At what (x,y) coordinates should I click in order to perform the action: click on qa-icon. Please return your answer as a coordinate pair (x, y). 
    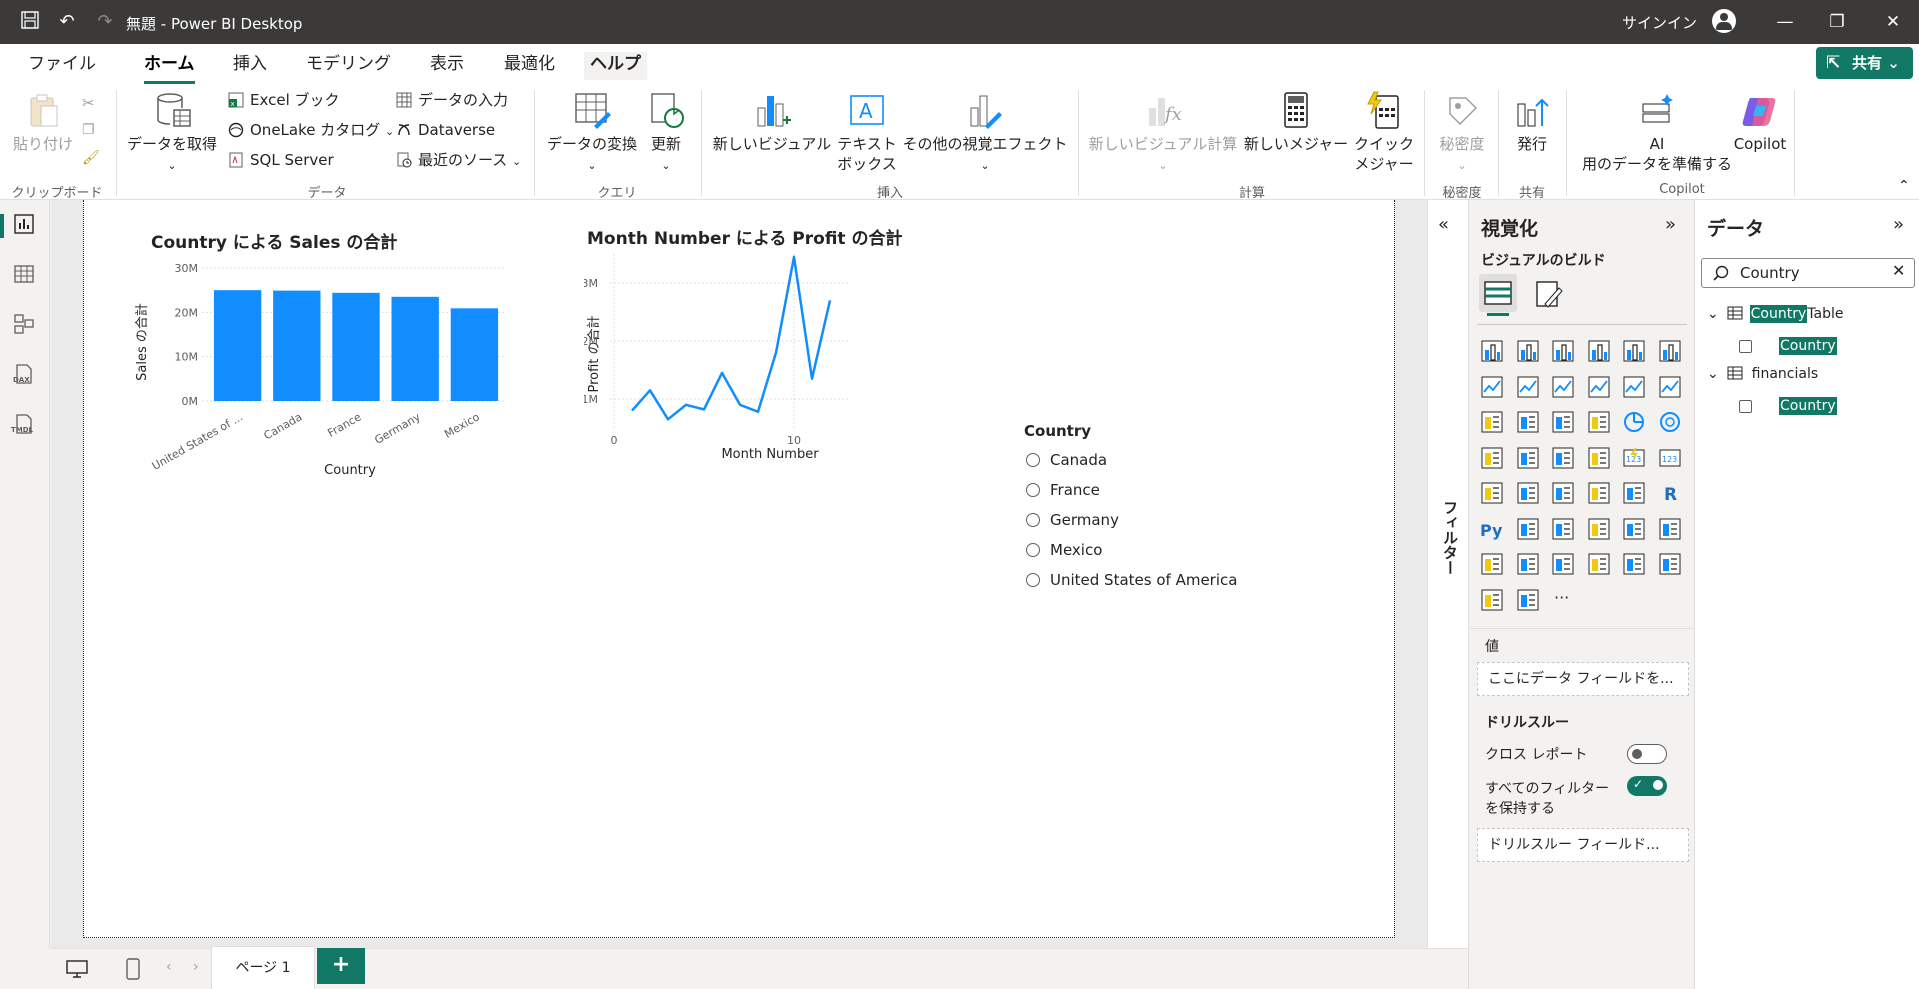
    Looking at the image, I should click on (1599, 529).